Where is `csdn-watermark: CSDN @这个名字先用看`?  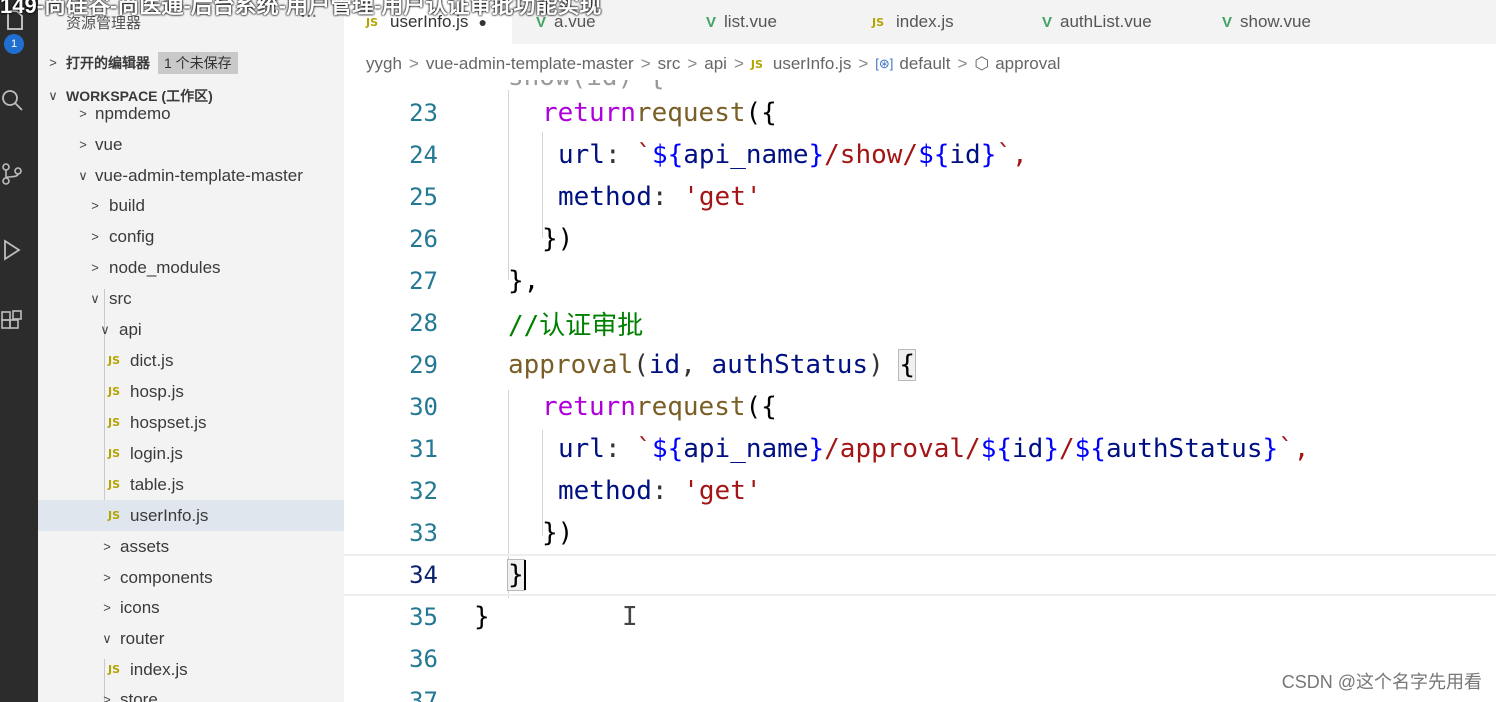 csdn-watermark: CSDN @这个名字先用看 is located at coordinates (1381, 682).